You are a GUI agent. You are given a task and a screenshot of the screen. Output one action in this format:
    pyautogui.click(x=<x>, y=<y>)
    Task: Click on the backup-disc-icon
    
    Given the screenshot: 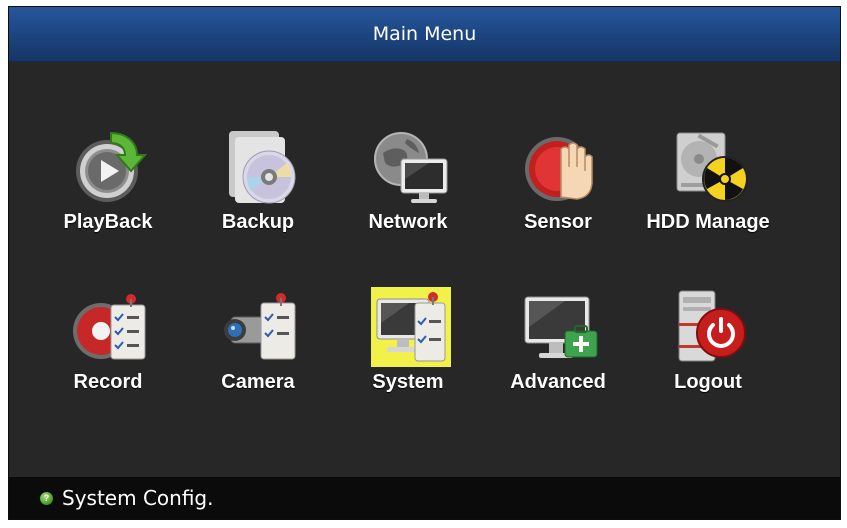 What is the action you would take?
    pyautogui.click(x=261, y=167)
    